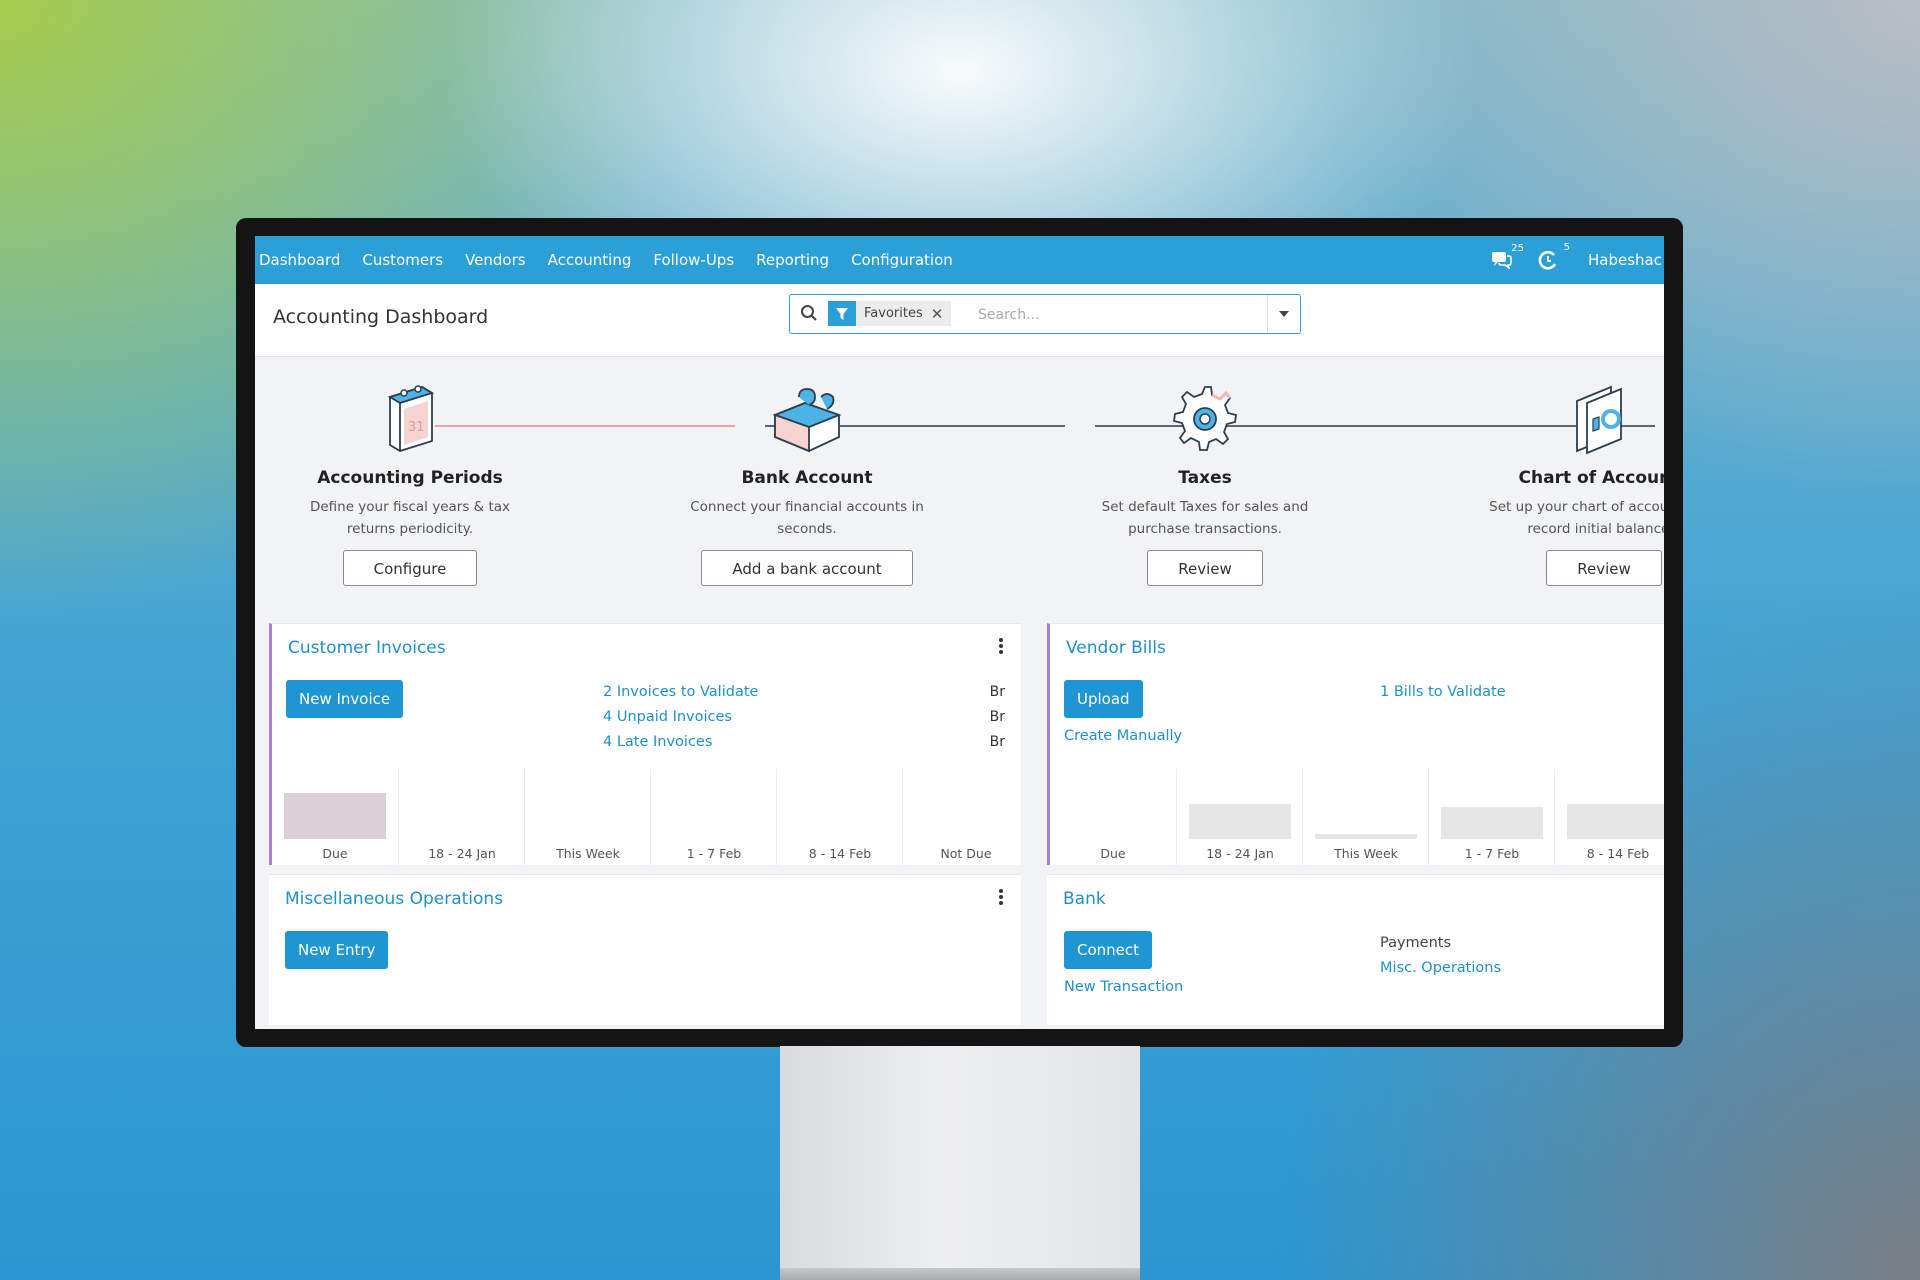  What do you see at coordinates (893, 313) in the screenshot?
I see `facet-label: Favorites` at bounding box center [893, 313].